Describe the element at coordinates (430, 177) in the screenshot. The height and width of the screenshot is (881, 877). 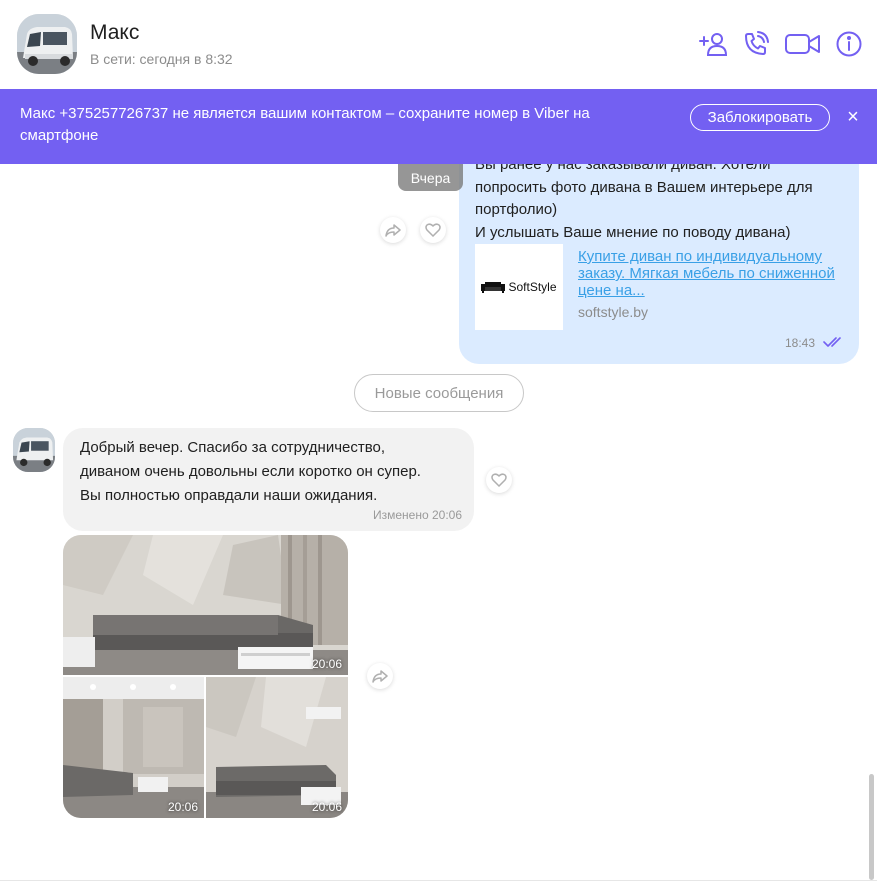
I see `date-separator: Вчера` at that location.